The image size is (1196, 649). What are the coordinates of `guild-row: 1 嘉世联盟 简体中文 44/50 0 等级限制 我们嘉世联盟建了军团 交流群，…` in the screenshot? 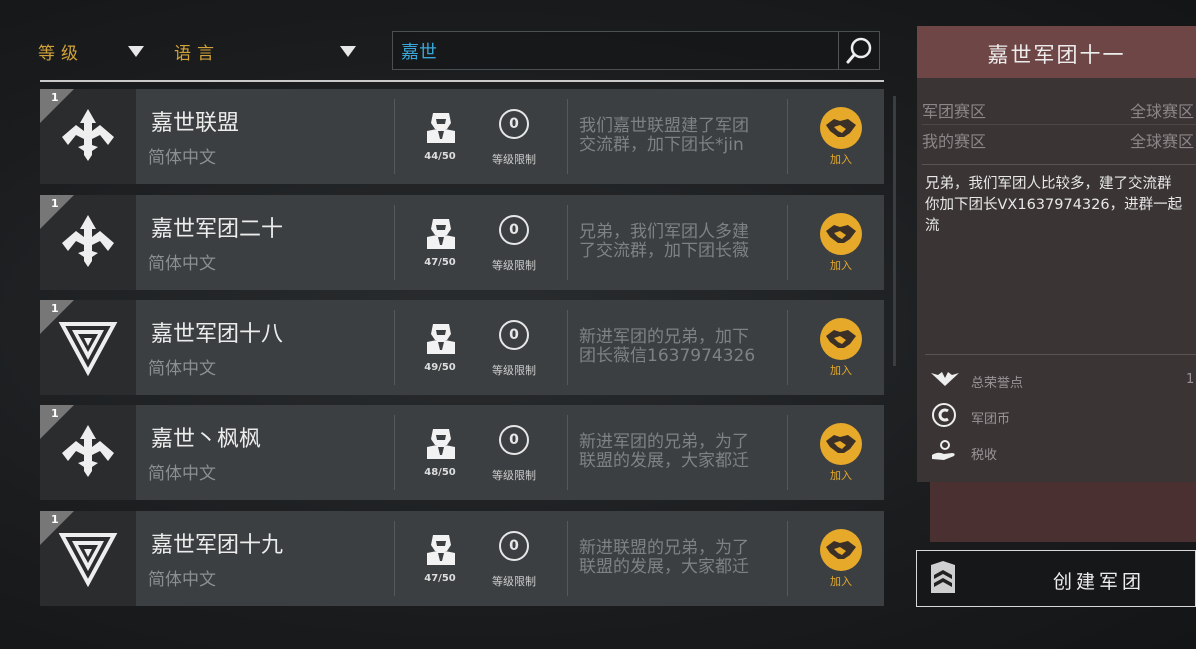 It's located at (462, 136).